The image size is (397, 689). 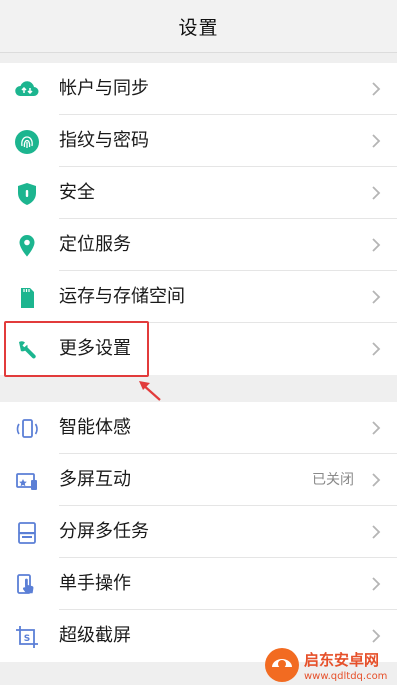 I want to click on settings-item-split-screen: 分屏多任务, so click(x=198, y=532).